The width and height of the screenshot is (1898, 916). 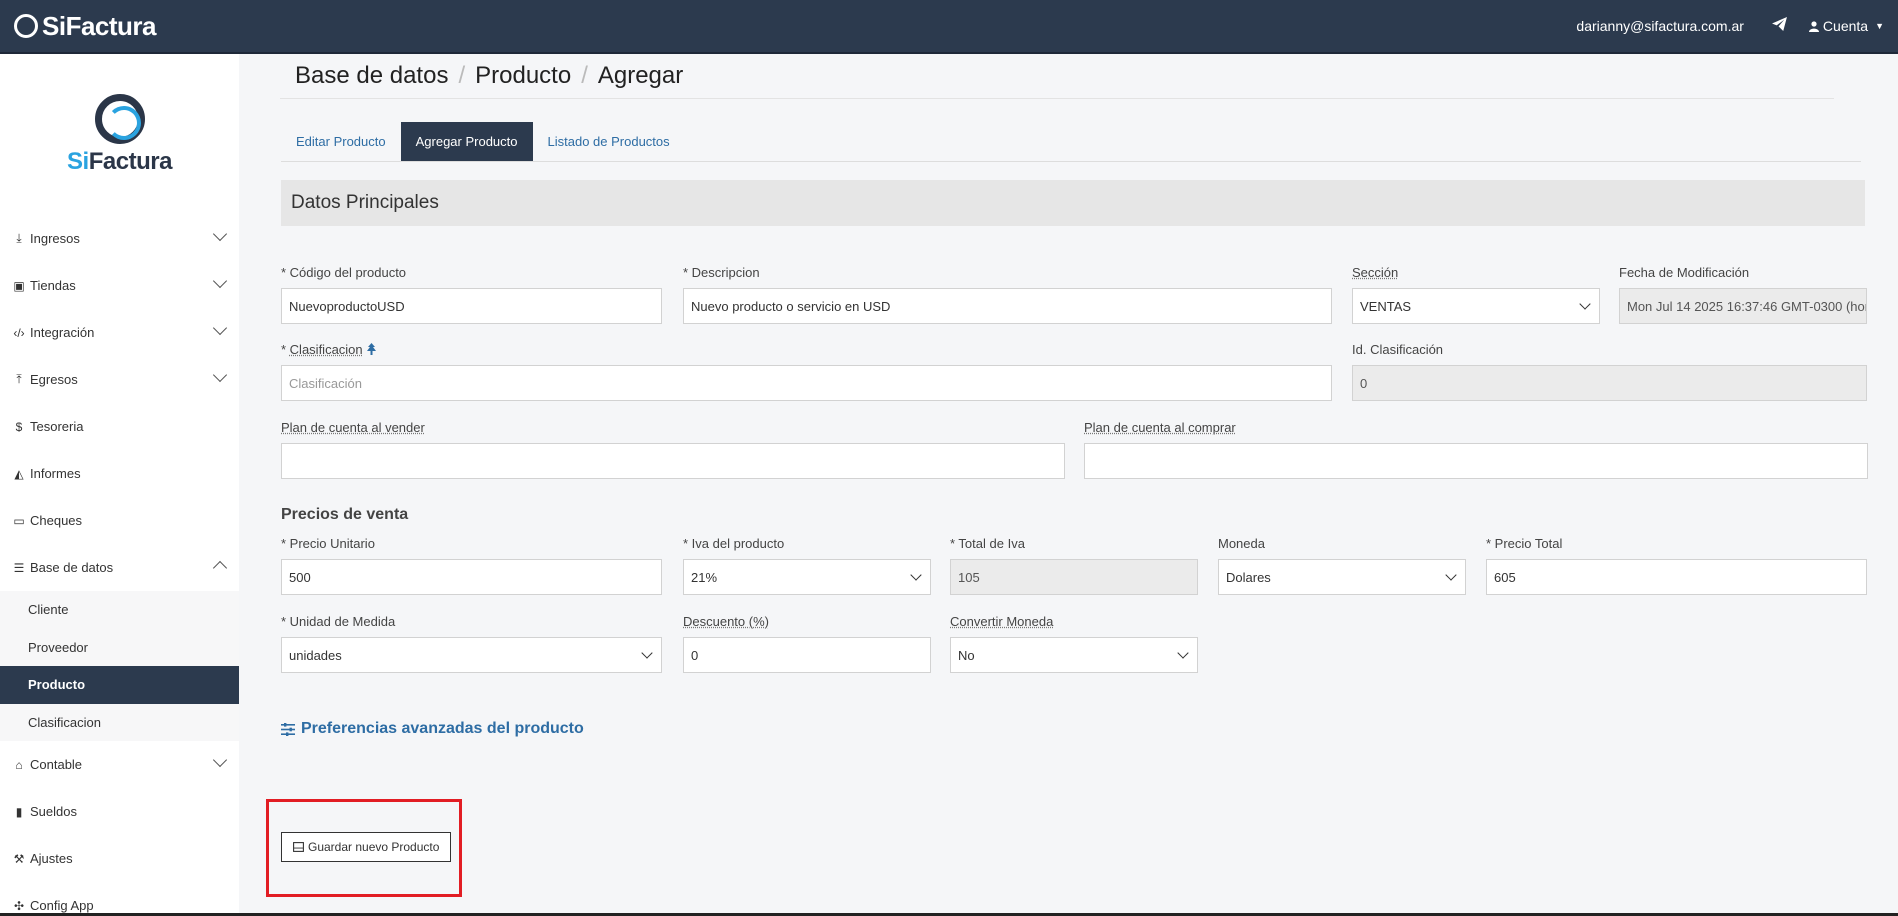 I want to click on clasificacion-field-group: * Clasificacion Clasificación, so click(x=806, y=371).